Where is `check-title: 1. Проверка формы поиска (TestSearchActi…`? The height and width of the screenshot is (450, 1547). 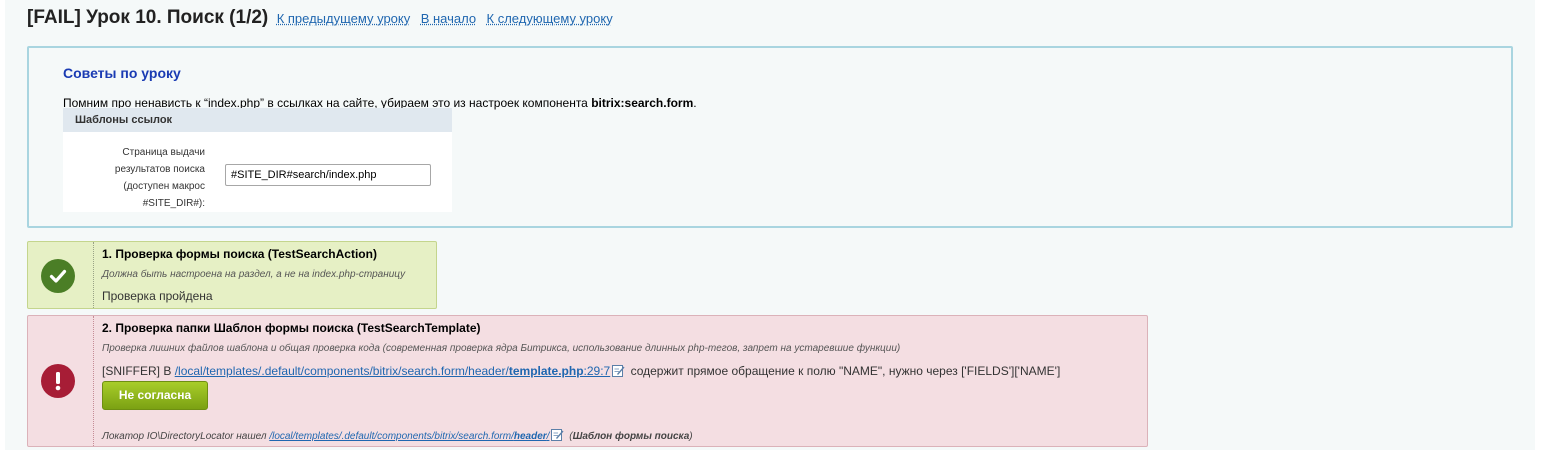 check-title: 1. Проверка формы поиска (TestSearchActi… is located at coordinates (239, 254).